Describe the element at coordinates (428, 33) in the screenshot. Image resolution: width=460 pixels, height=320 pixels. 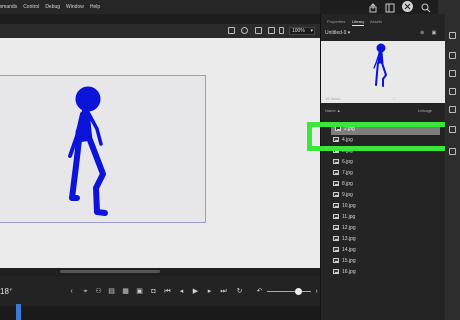
I see `library-panel-icons: ⊕ ▣` at that location.